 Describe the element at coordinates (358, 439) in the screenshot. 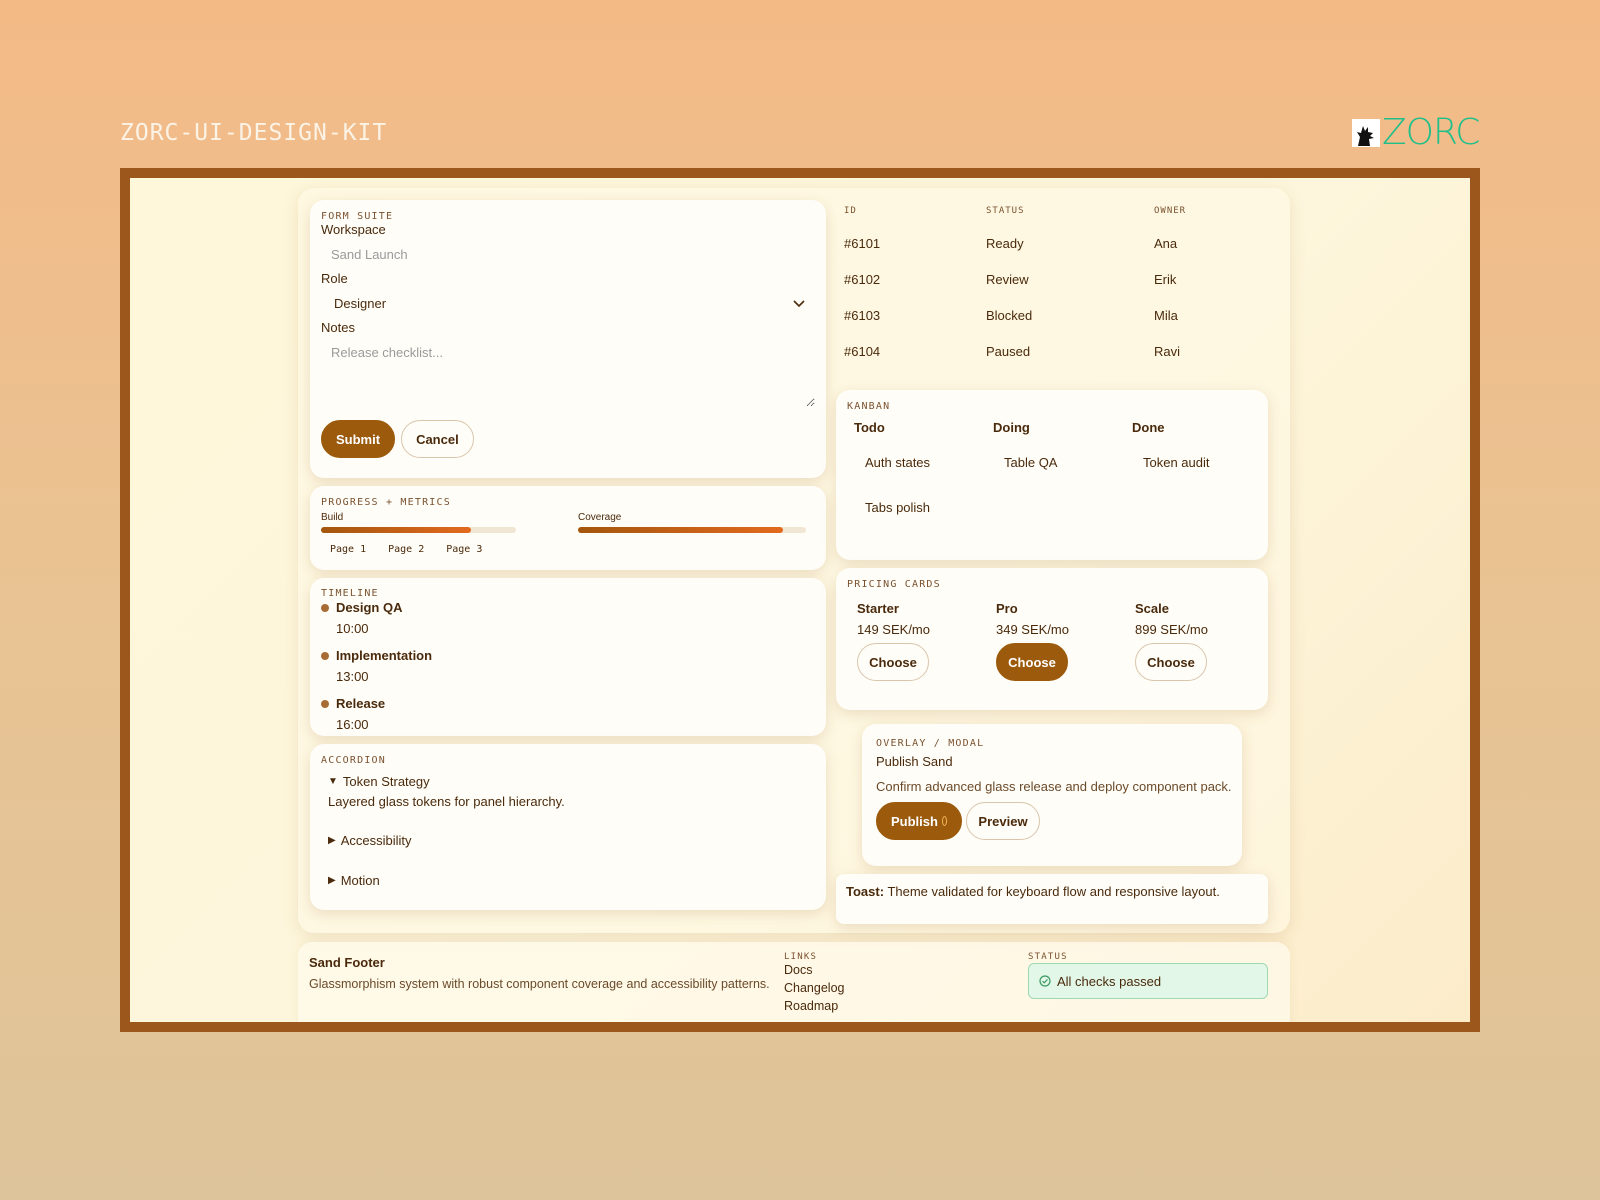

I see `submit-button: Submit` at that location.